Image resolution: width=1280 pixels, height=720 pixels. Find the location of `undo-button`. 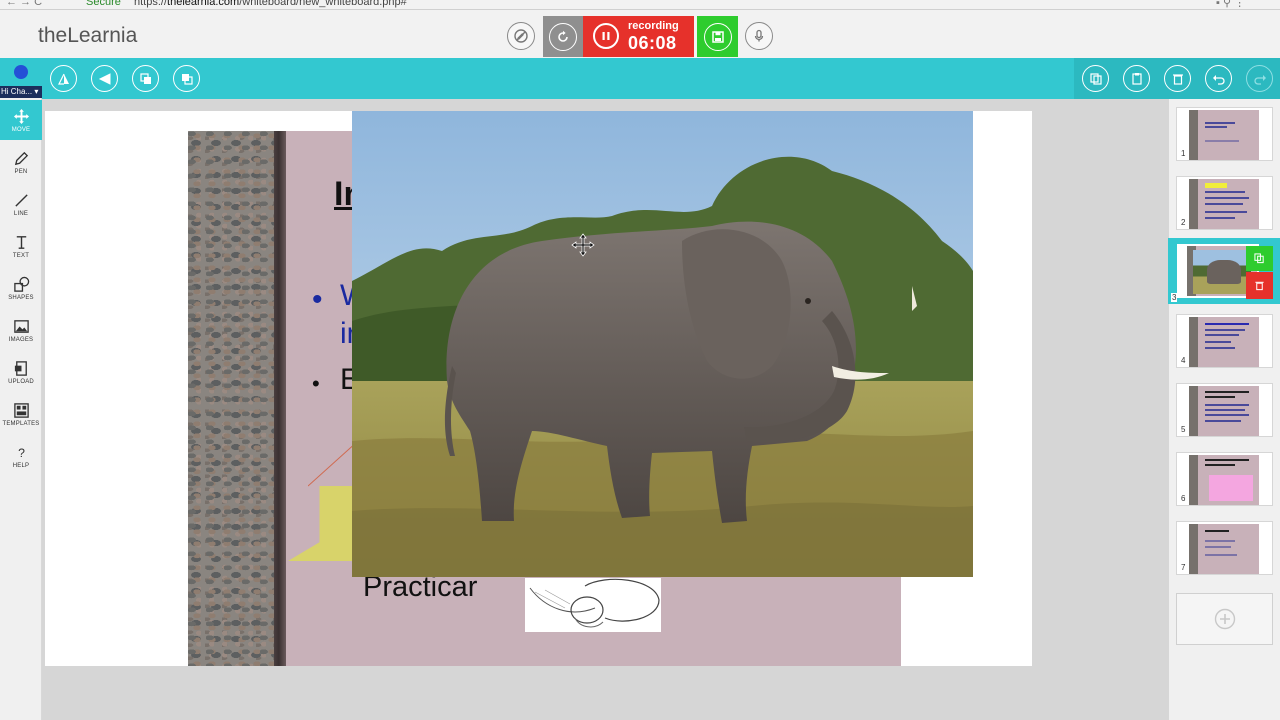

undo-button is located at coordinates (1218, 78).